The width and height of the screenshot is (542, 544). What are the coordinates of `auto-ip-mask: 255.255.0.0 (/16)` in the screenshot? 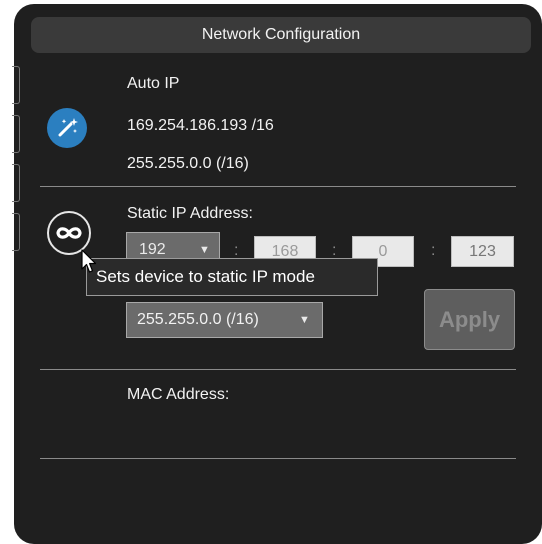 It's located at (188, 163).